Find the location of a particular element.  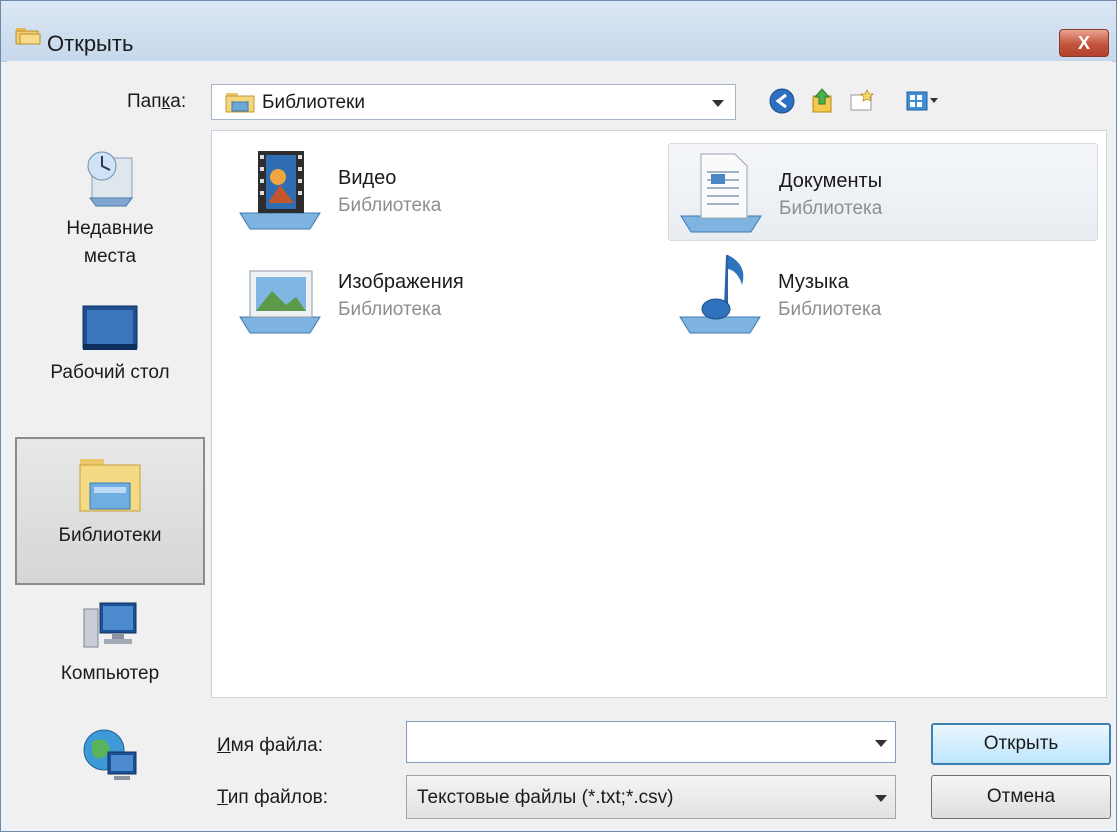

filename-label: Имя файла: is located at coordinates (270, 745).